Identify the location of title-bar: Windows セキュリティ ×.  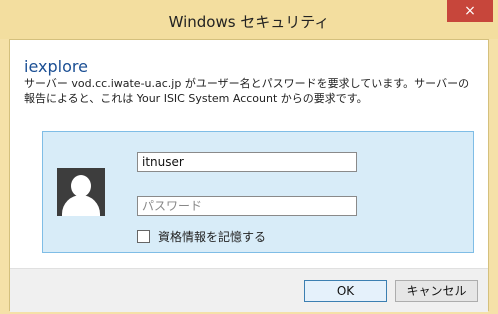
(249, 19).